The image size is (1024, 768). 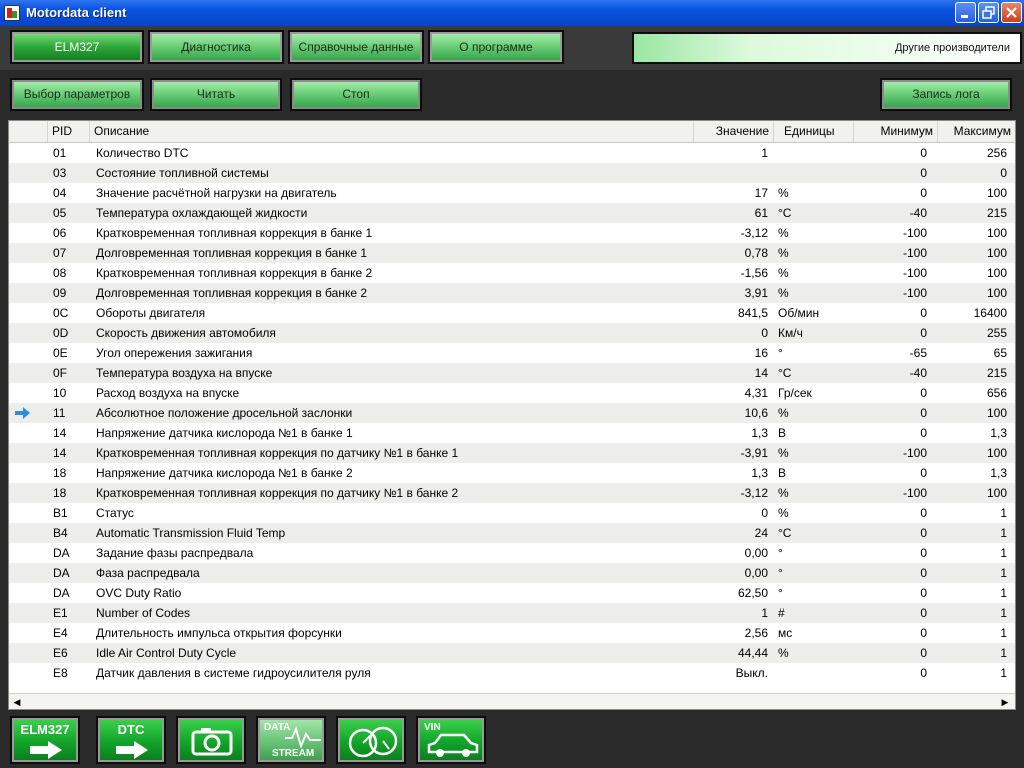 I want to click on elm327-nav-button: ELM327, so click(x=45, y=740).